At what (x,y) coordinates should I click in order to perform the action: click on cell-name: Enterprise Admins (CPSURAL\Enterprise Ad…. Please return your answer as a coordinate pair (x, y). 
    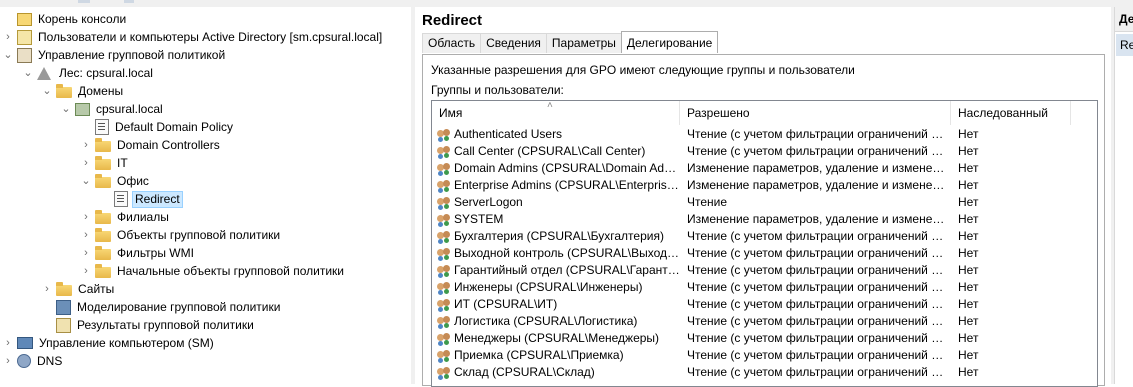
    Looking at the image, I should click on (567, 185).